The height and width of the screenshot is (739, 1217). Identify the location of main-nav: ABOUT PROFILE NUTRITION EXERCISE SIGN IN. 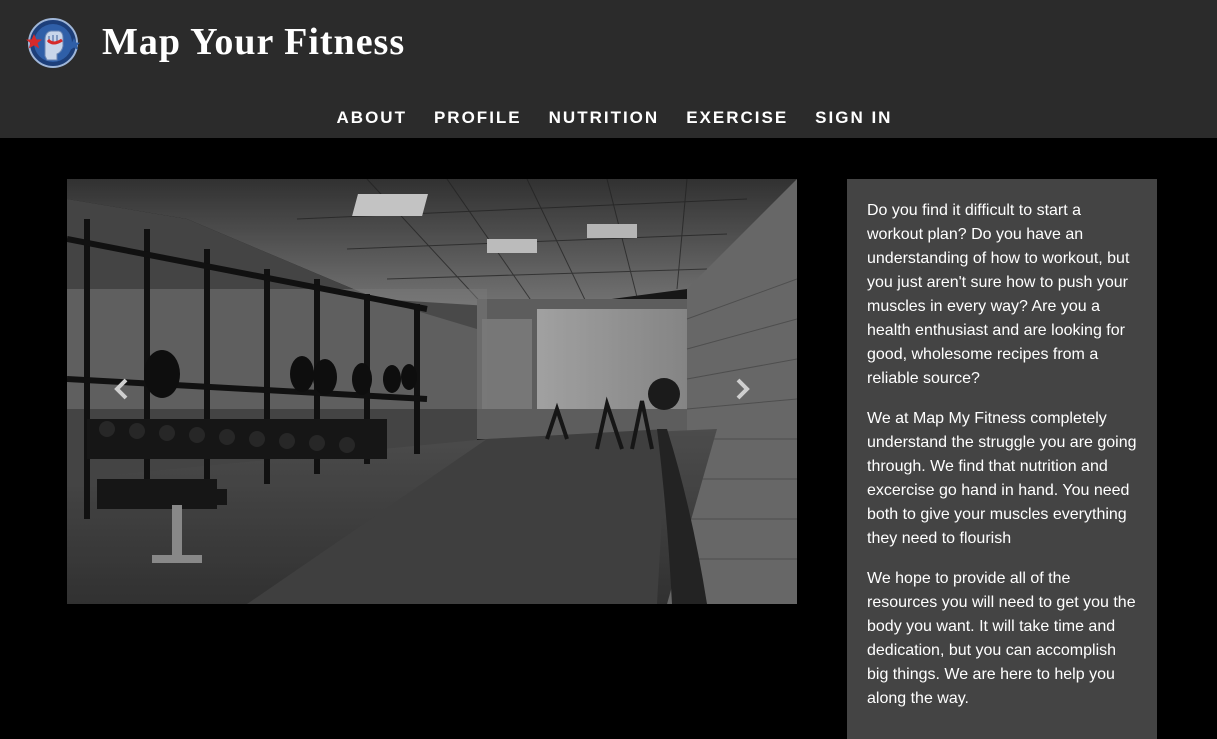
(608, 118).